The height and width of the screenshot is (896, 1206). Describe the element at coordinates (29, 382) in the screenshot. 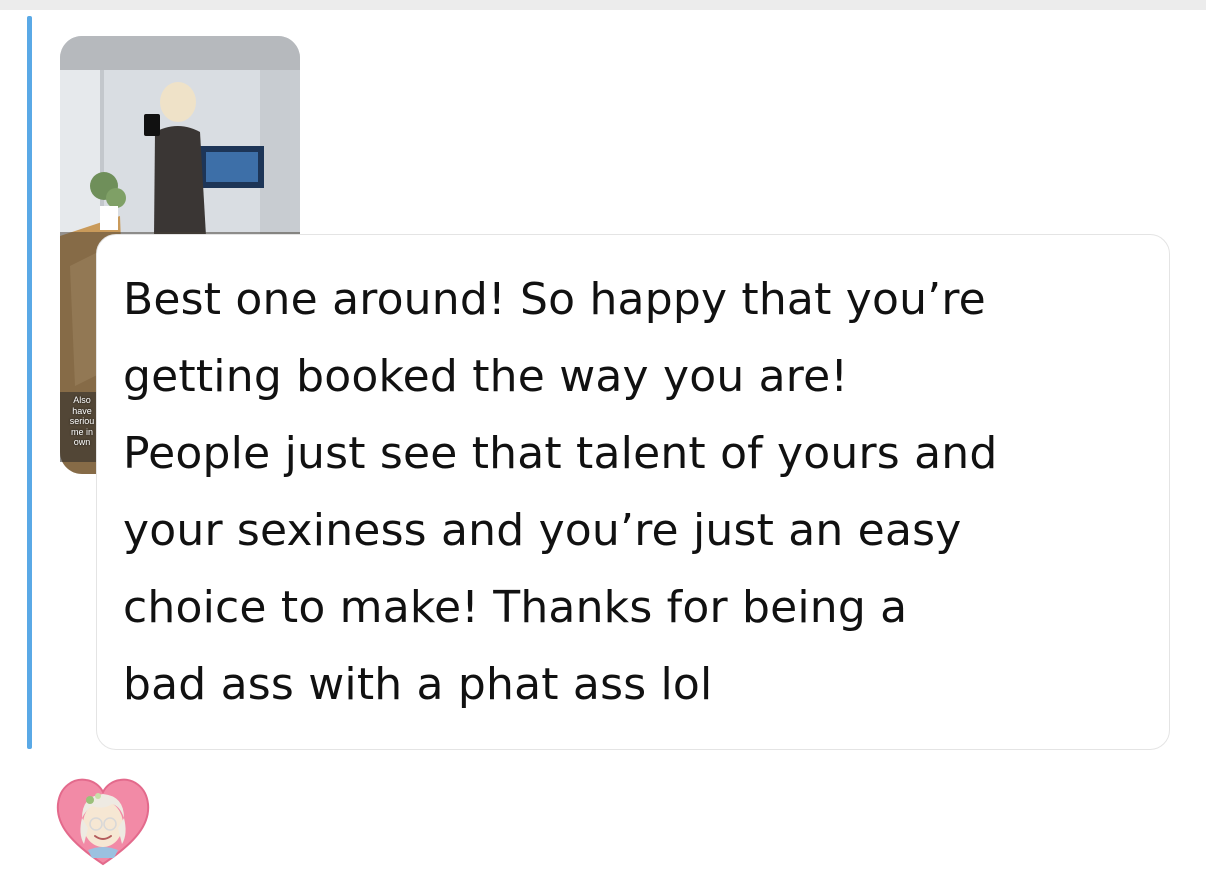

I see `reply-indicator-bar` at that location.